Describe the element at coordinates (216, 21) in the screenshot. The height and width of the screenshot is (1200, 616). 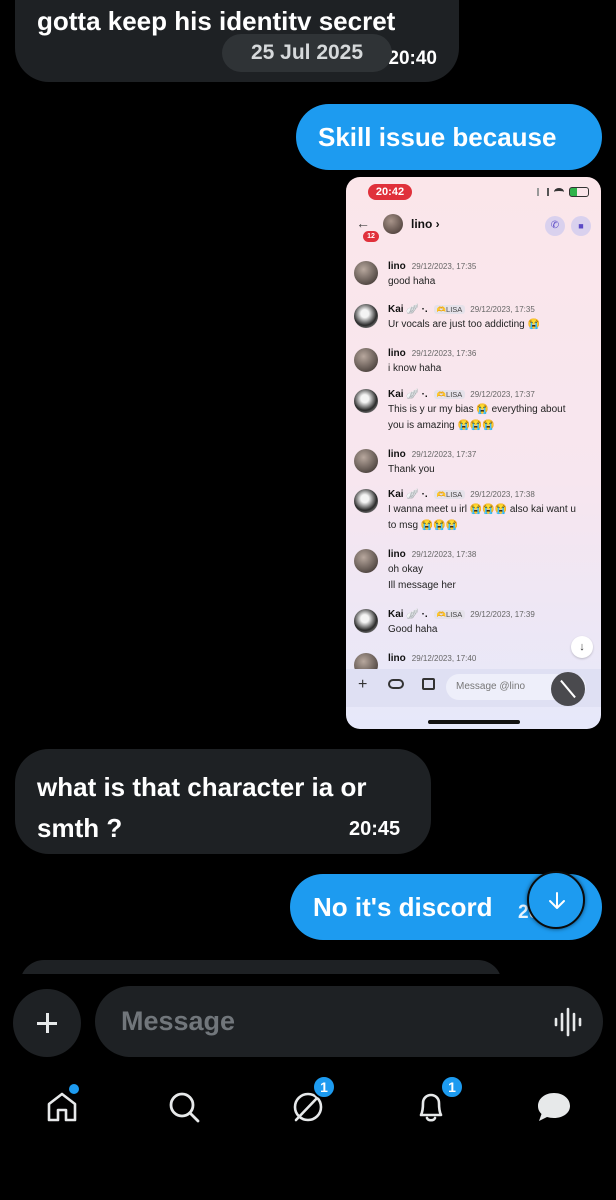
I see `message-text: gotta keep his identitv secret` at that location.